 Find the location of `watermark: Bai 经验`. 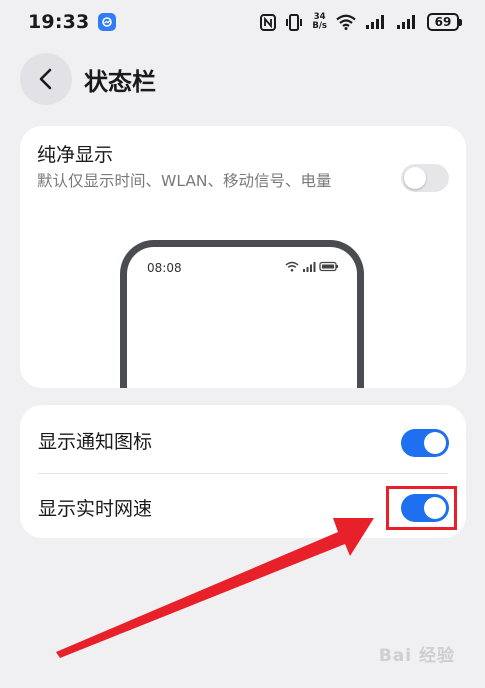

watermark: Bai 经验 is located at coordinates (416, 656).